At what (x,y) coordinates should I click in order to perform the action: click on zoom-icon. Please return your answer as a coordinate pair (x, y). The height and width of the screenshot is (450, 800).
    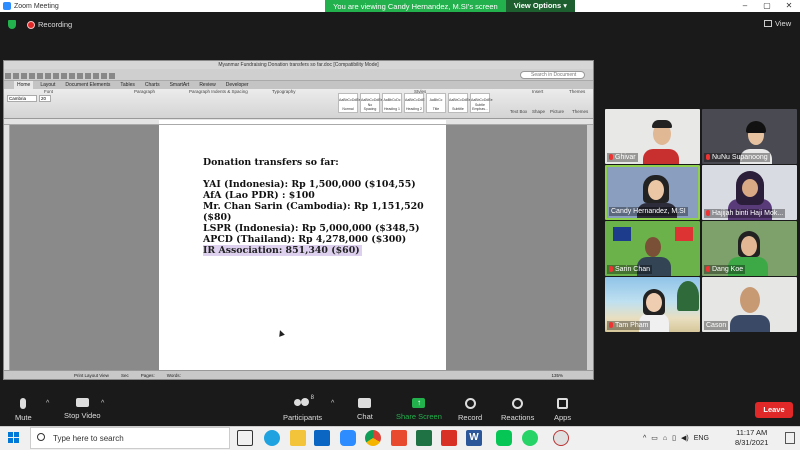
    Looking at the image, I should click on (112, 76).